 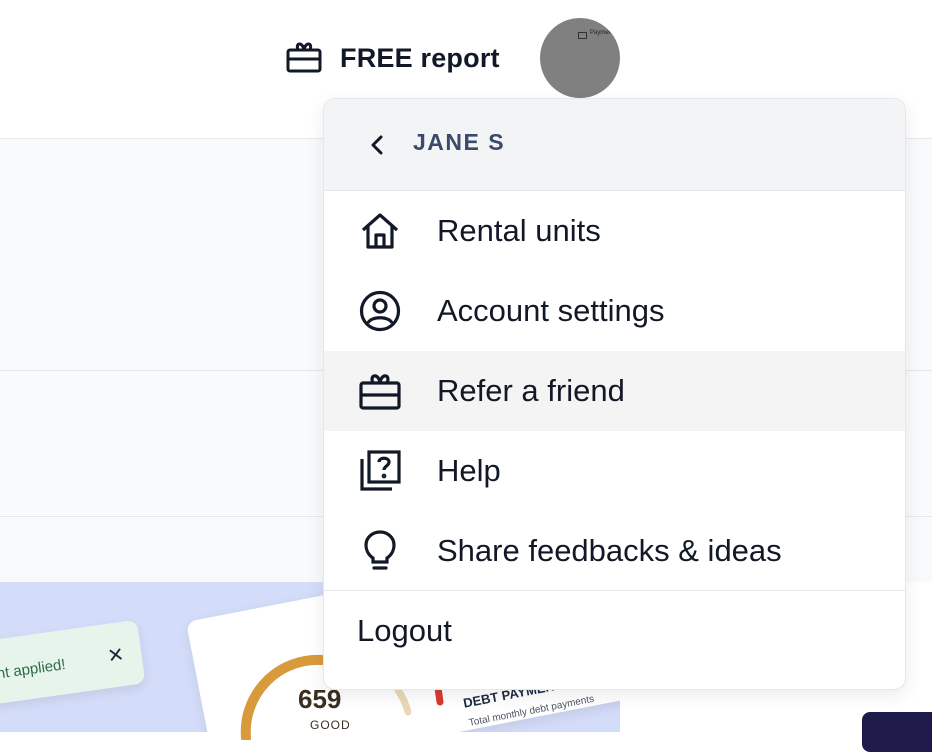 What do you see at coordinates (614, 471) in the screenshot?
I see `menu-item-help: Help` at bounding box center [614, 471].